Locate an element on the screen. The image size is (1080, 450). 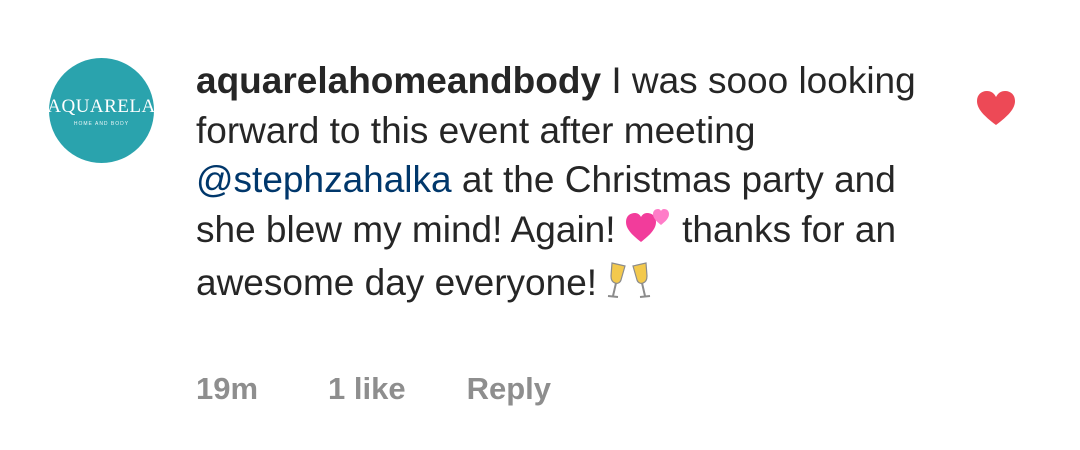
avatar-wordmark: AQUARELA is located at coordinates (101, 106).